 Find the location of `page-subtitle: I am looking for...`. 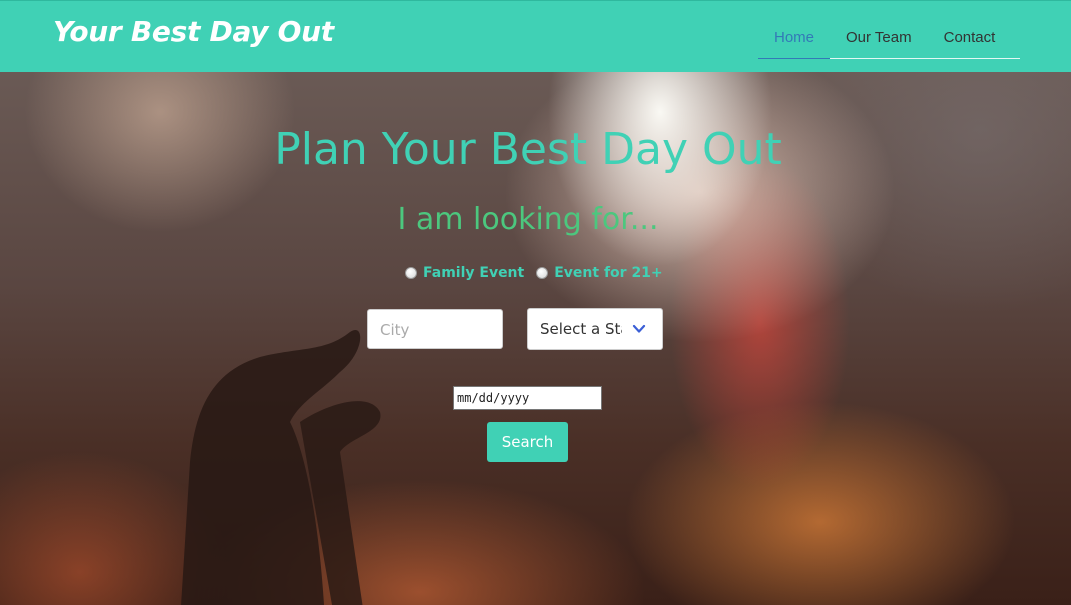

page-subtitle: I am looking for... is located at coordinates (528, 219).